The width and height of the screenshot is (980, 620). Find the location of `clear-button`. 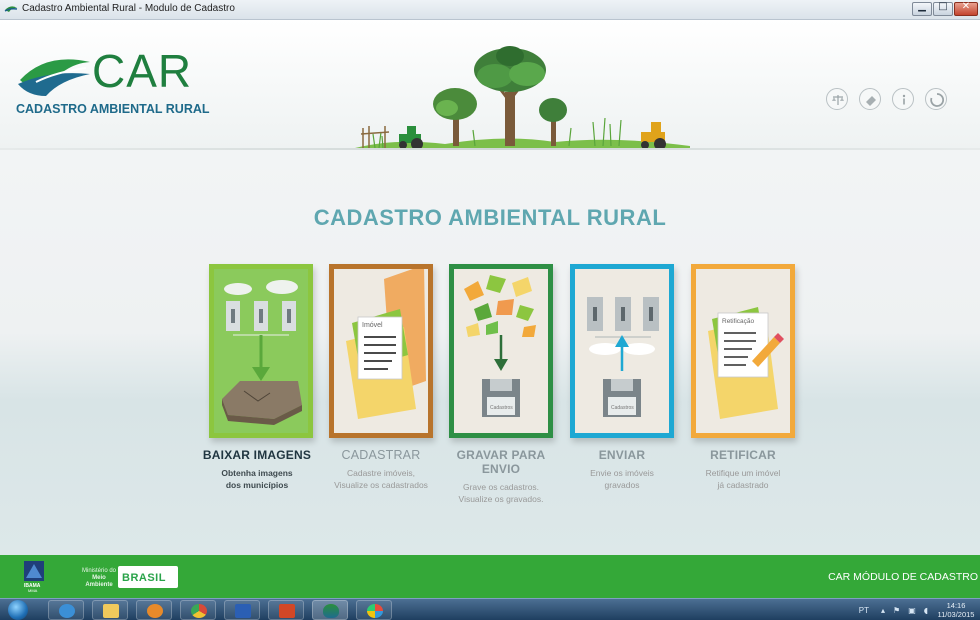

clear-button is located at coordinates (870, 99).